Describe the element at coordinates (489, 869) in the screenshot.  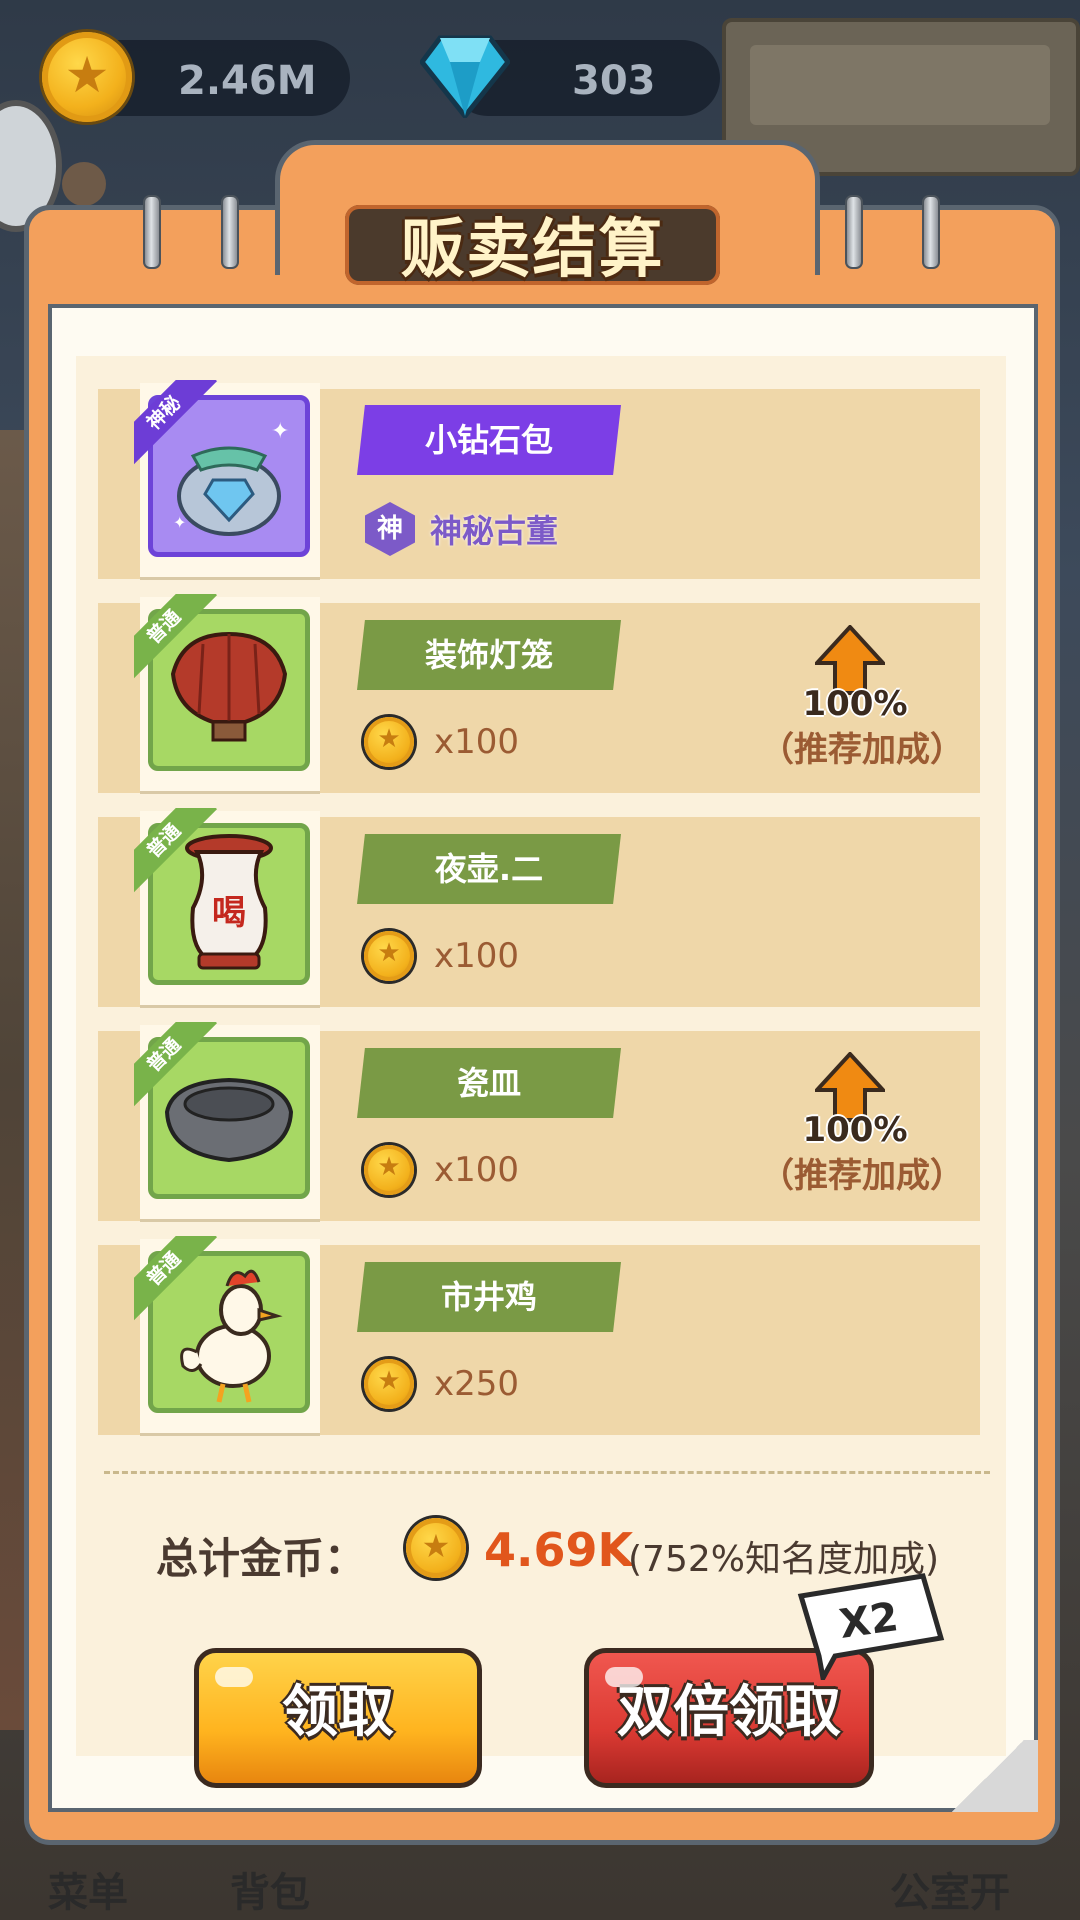
I see `item-name: 夜壶.二` at that location.